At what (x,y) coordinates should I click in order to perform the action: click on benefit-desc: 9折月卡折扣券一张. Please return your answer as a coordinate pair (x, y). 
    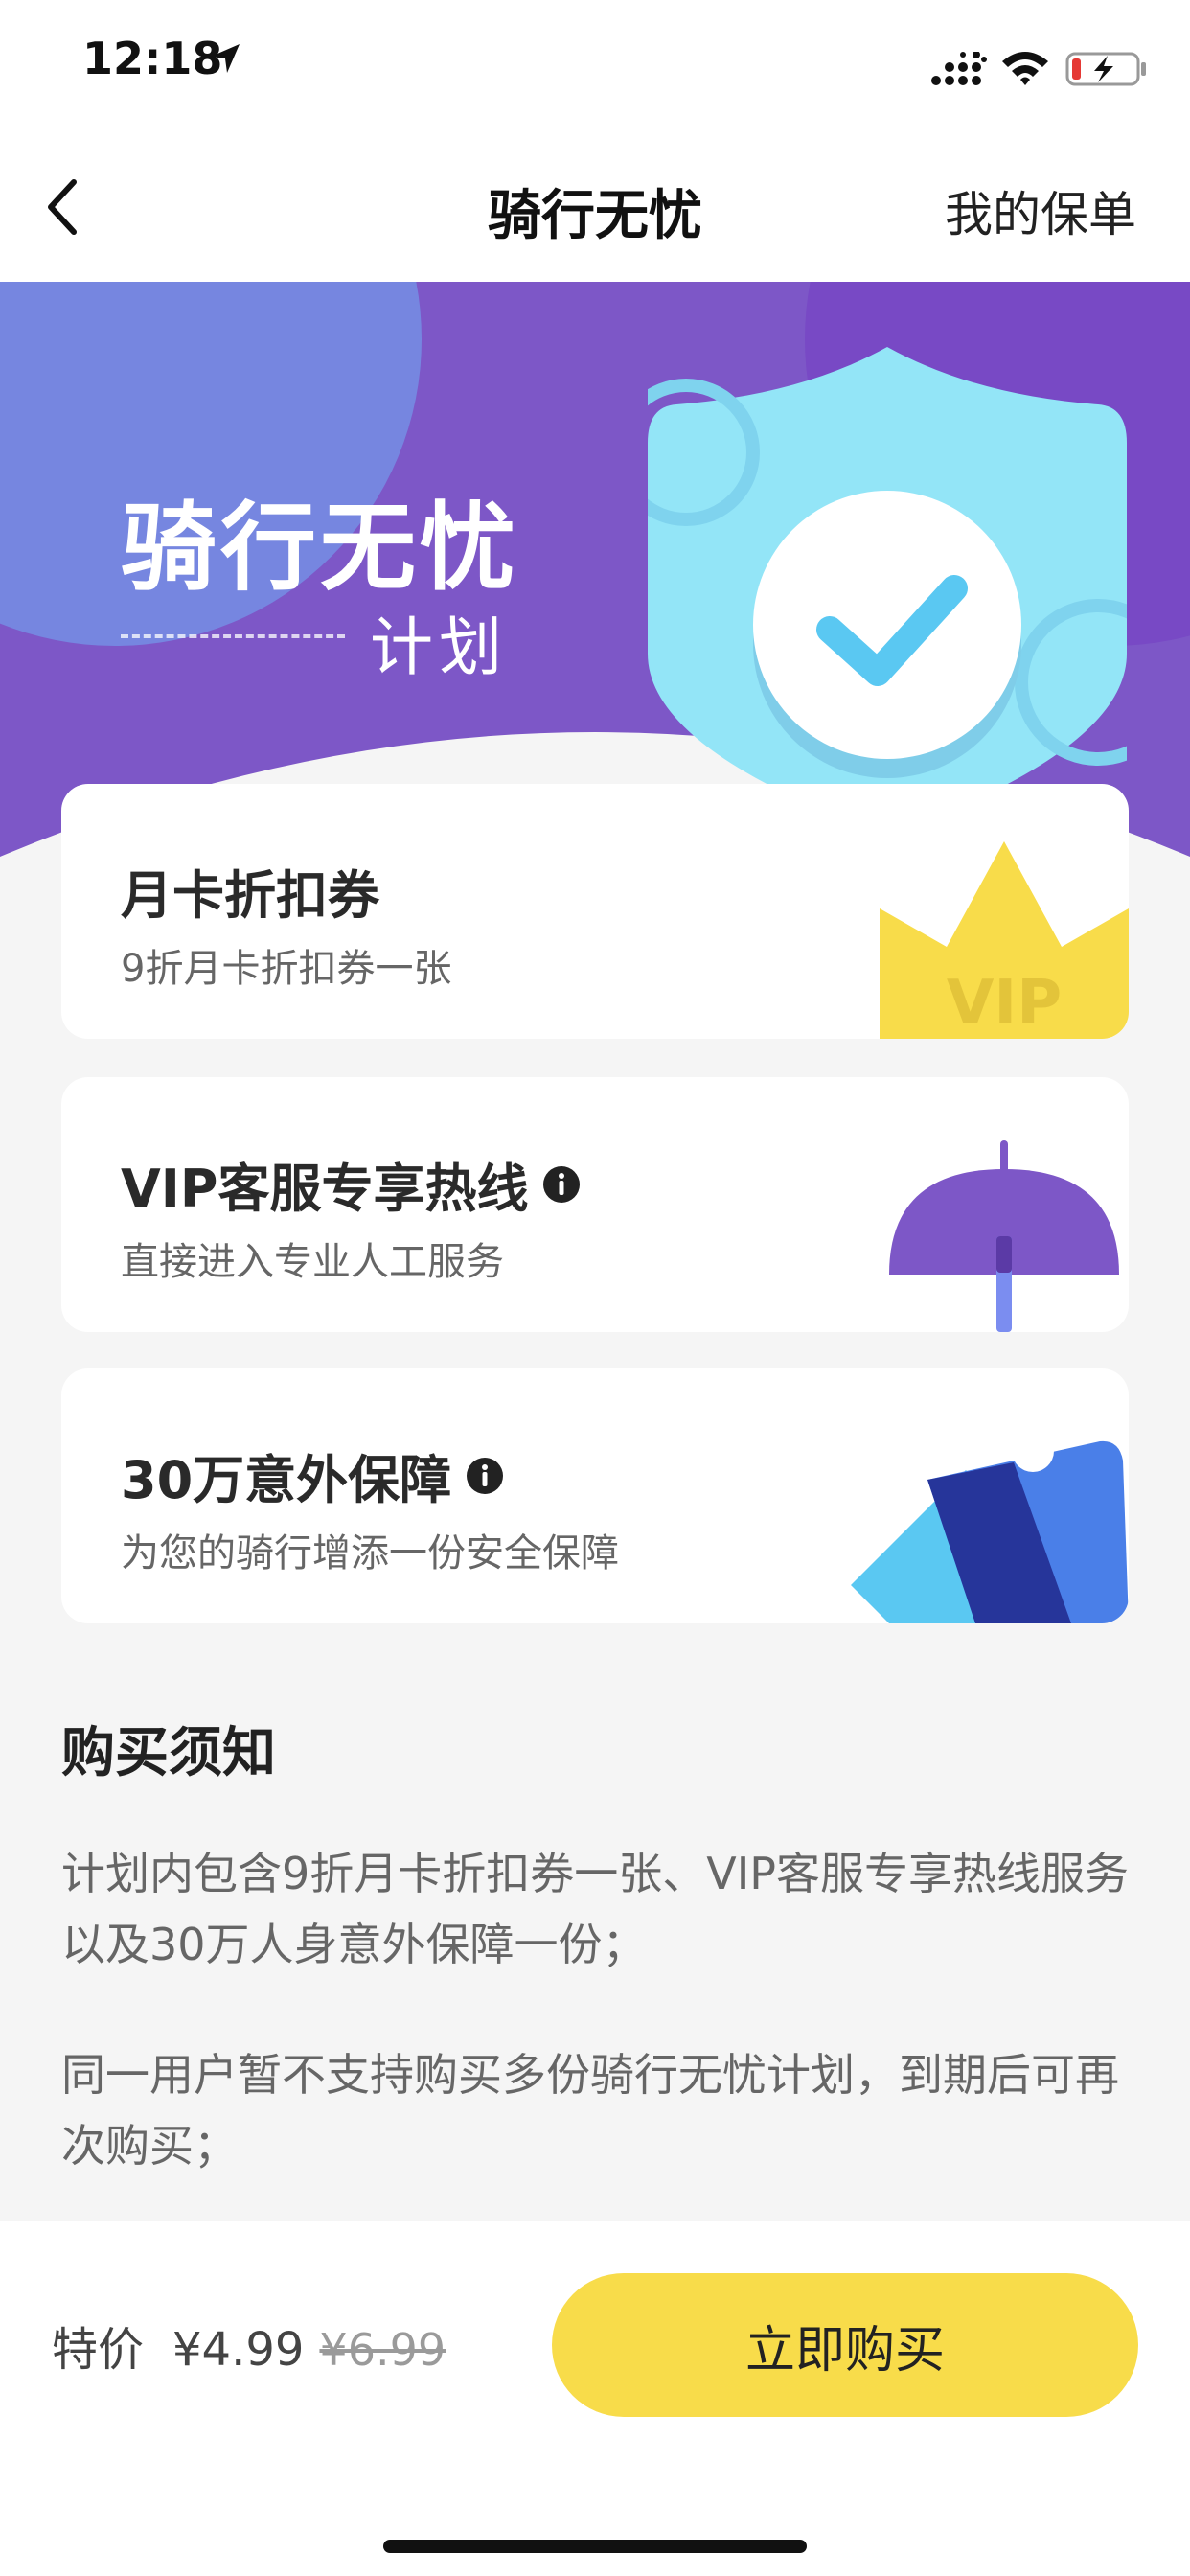
    Looking at the image, I should click on (287, 969).